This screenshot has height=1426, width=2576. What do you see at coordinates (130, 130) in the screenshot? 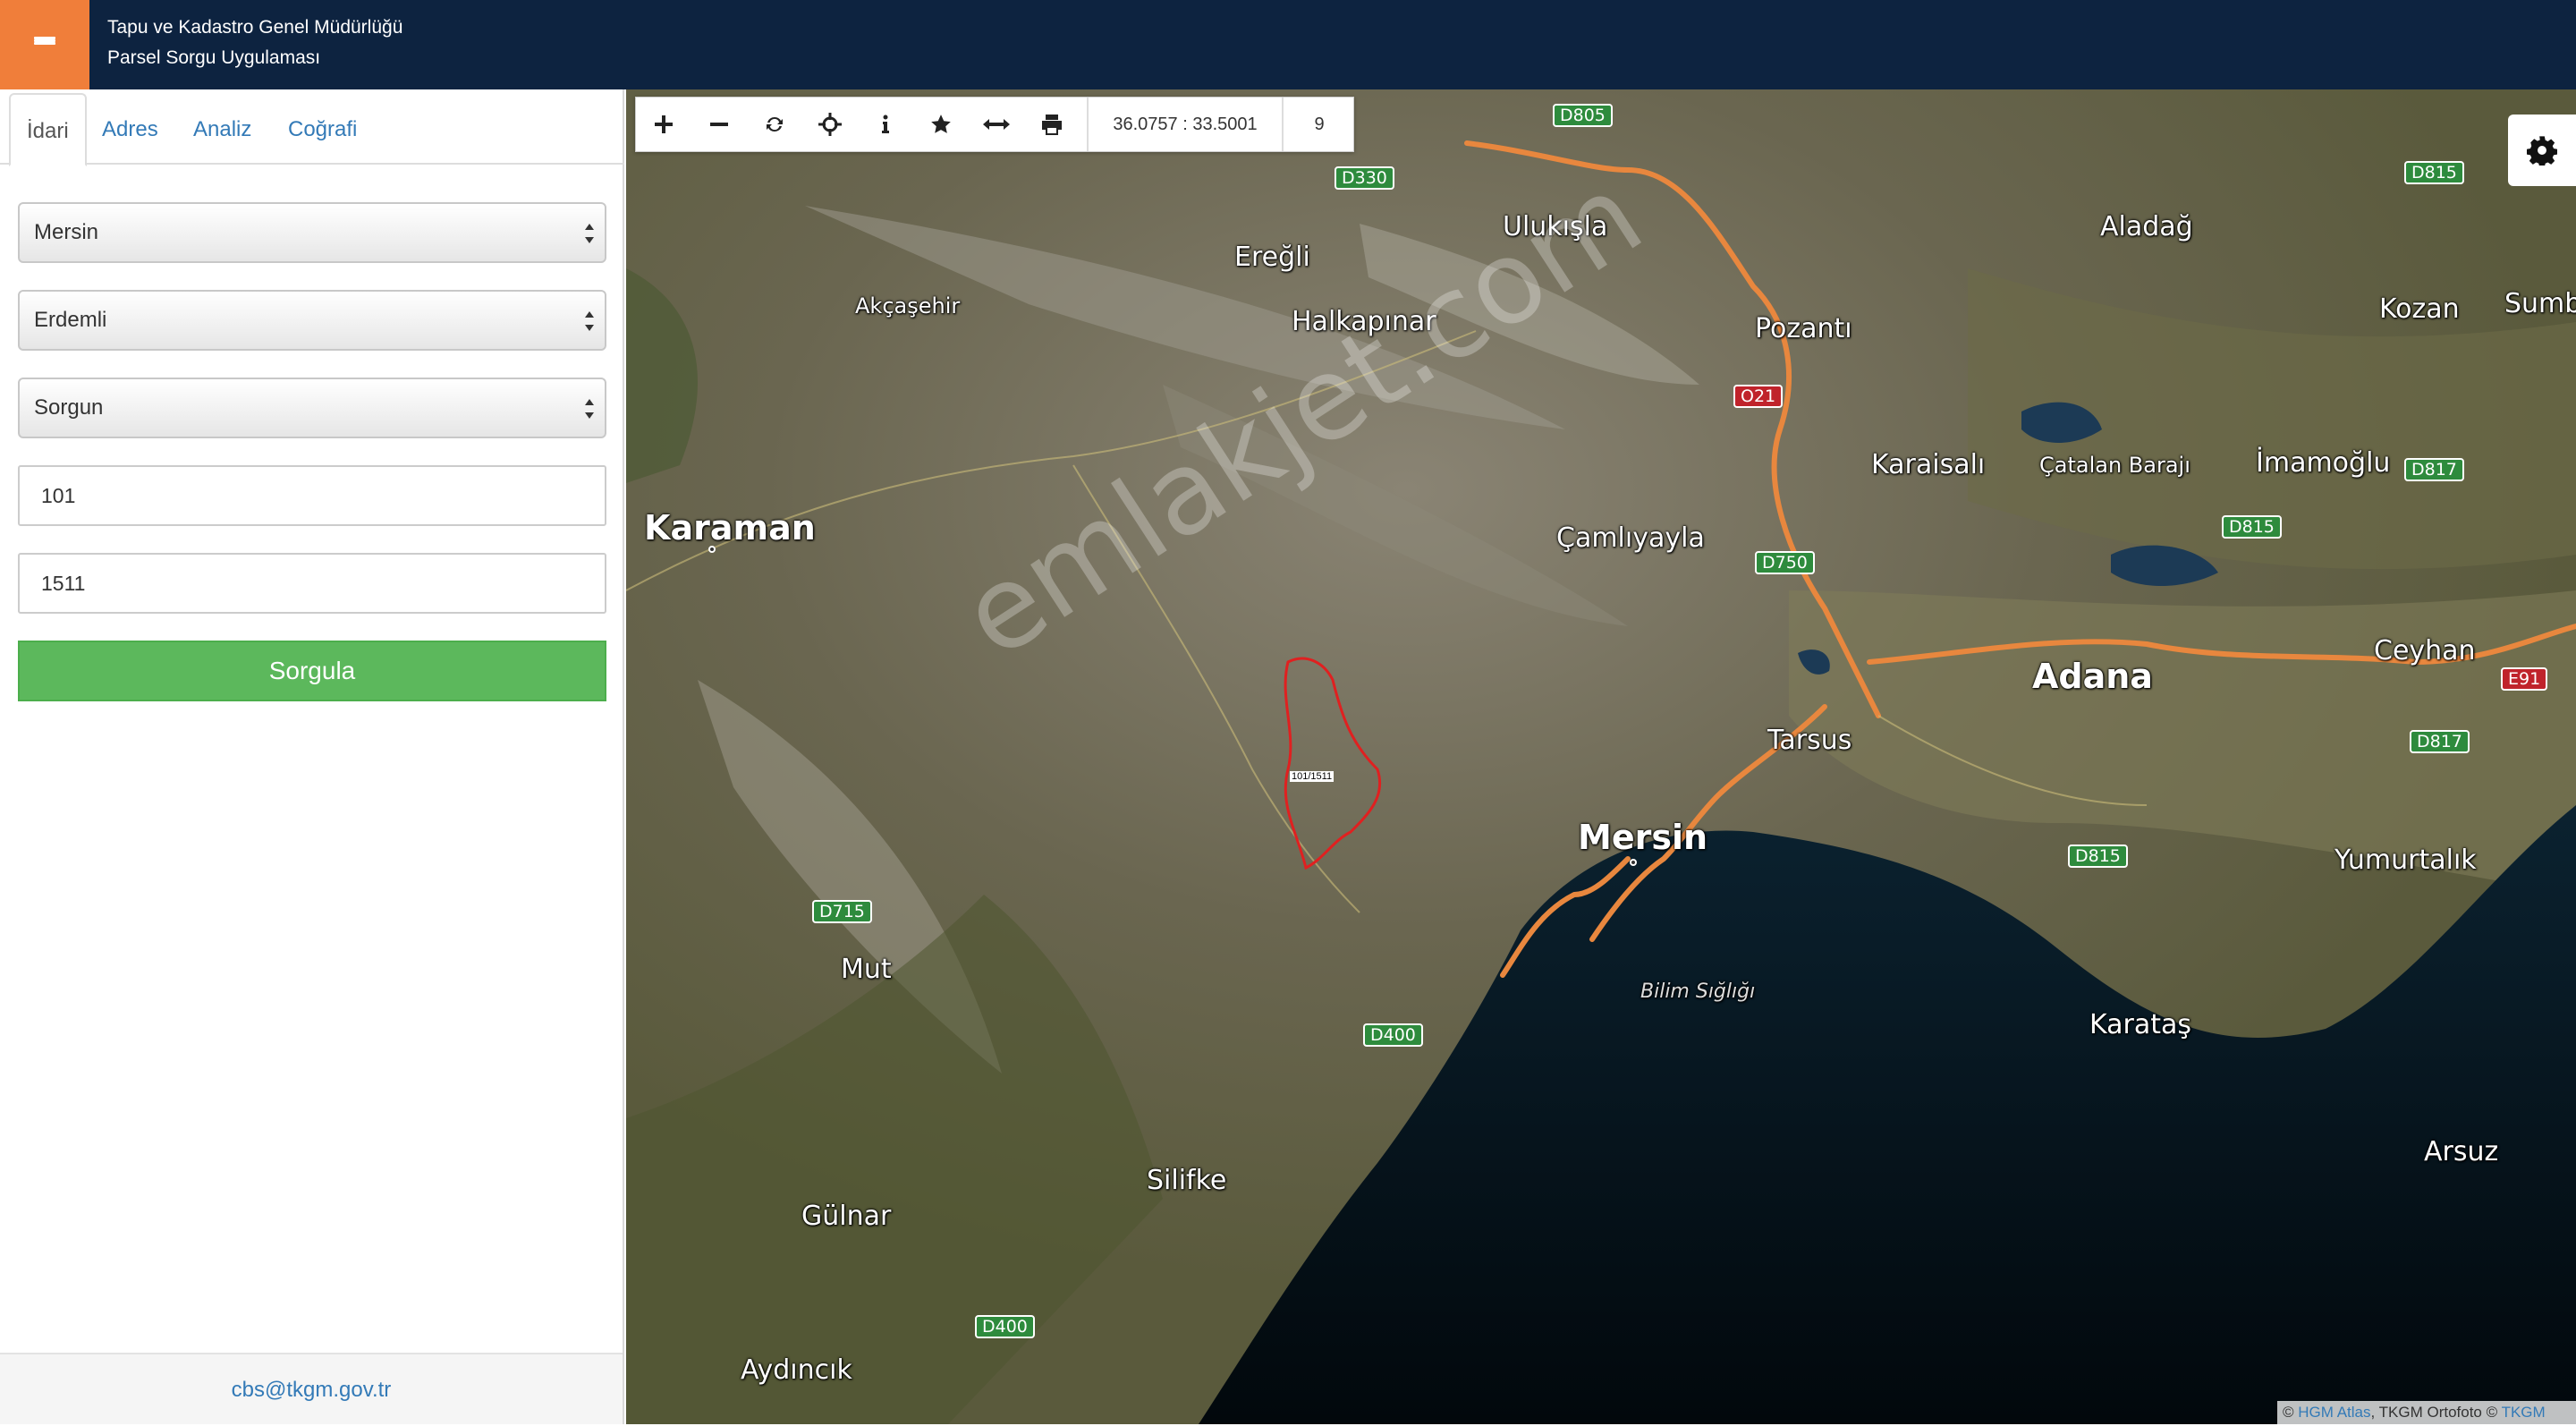
I see `tab-adres: Adres` at bounding box center [130, 130].